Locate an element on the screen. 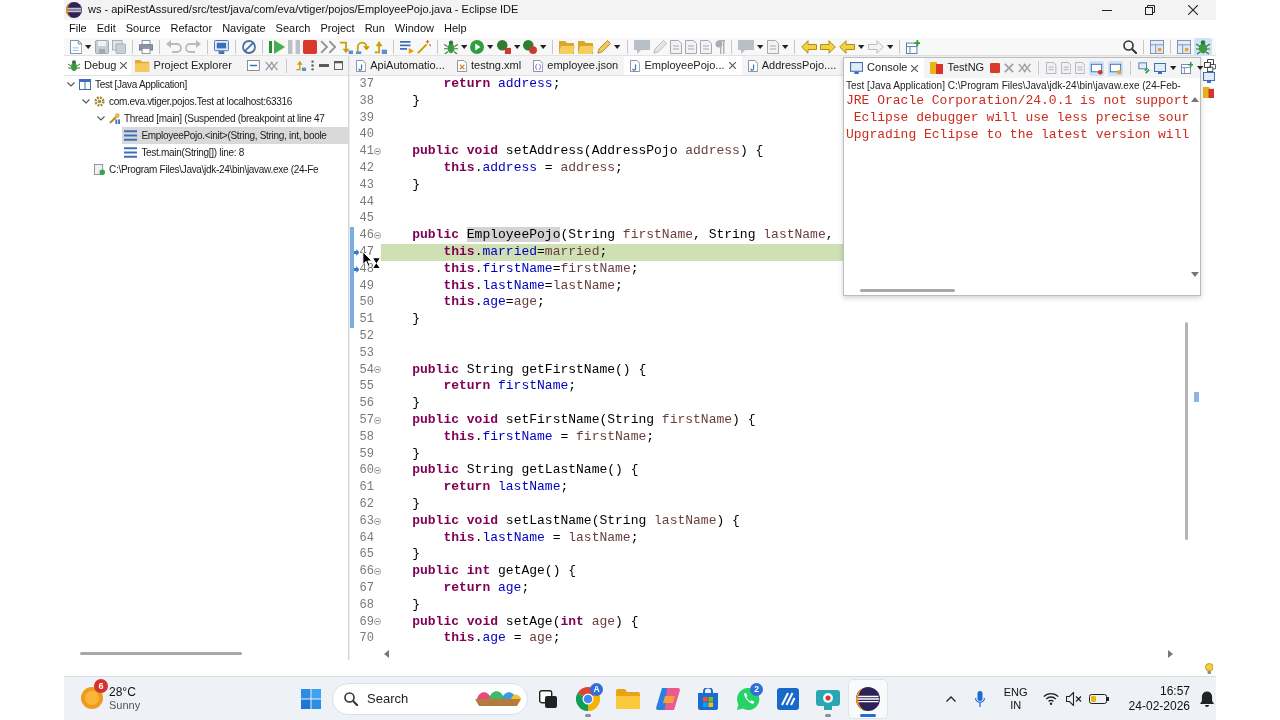  tab: Debug is located at coordinates (98, 65).